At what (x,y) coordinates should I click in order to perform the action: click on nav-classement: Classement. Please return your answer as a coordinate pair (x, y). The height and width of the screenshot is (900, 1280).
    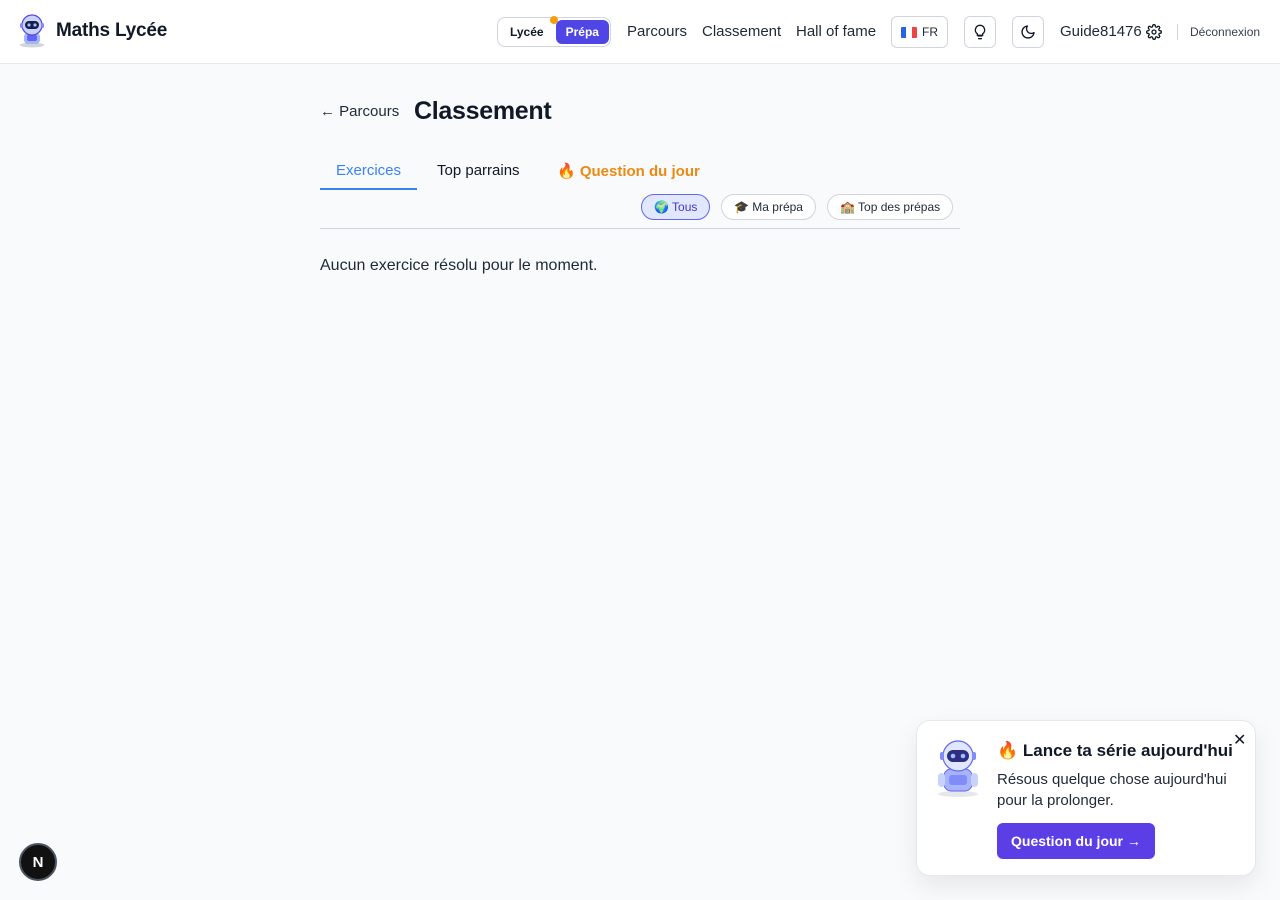
    Looking at the image, I should click on (741, 31).